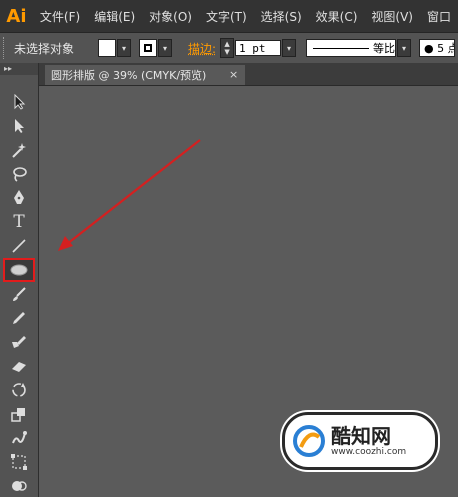 The height and width of the screenshot is (497, 458). I want to click on free-transform-tool, so click(19, 462).